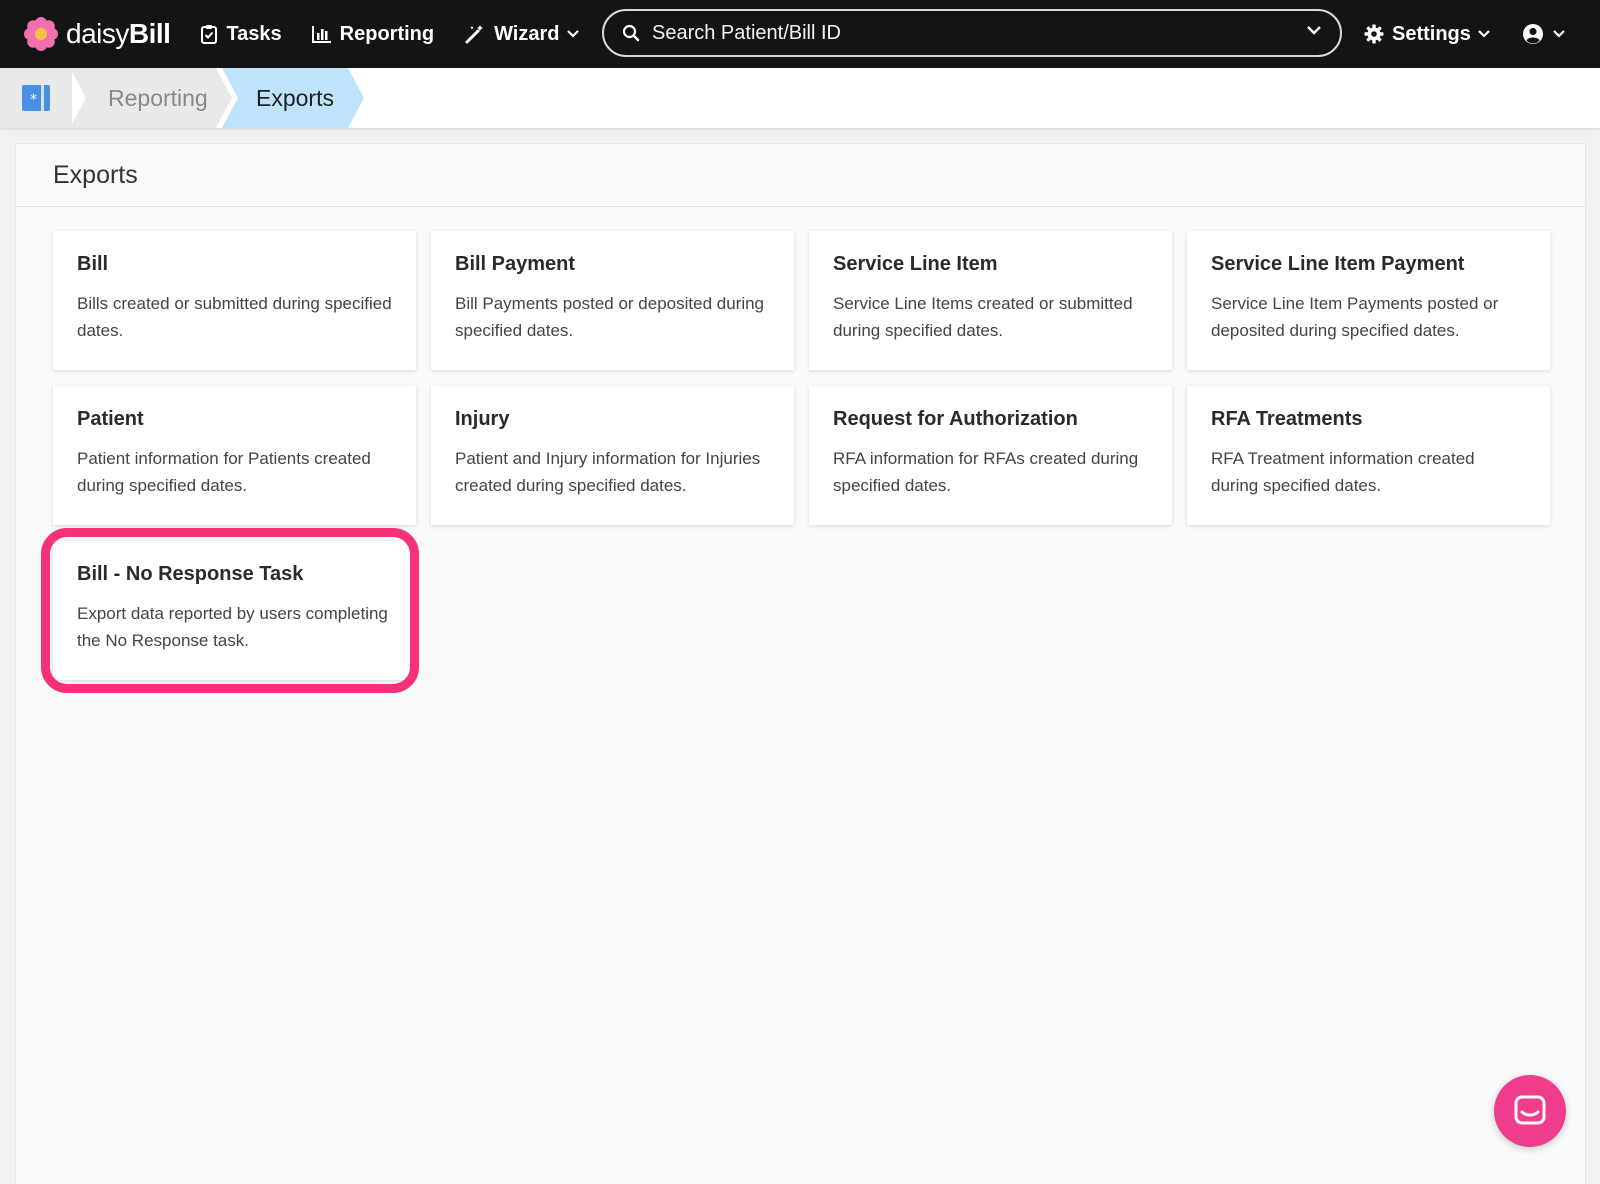 The width and height of the screenshot is (1600, 1184). Describe the element at coordinates (209, 34) in the screenshot. I see `clipboard-check-icon` at that location.